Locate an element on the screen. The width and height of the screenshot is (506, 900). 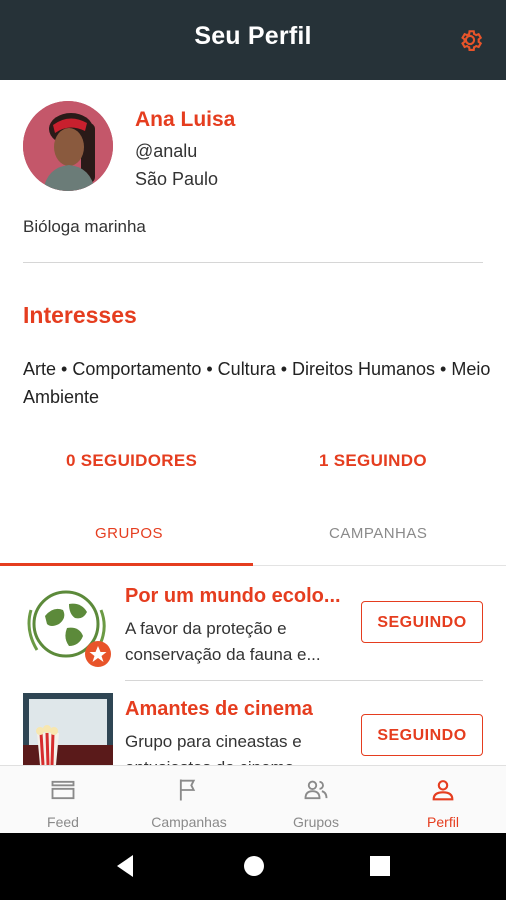
page-title: Seu Perfil is located at coordinates (253, 36).